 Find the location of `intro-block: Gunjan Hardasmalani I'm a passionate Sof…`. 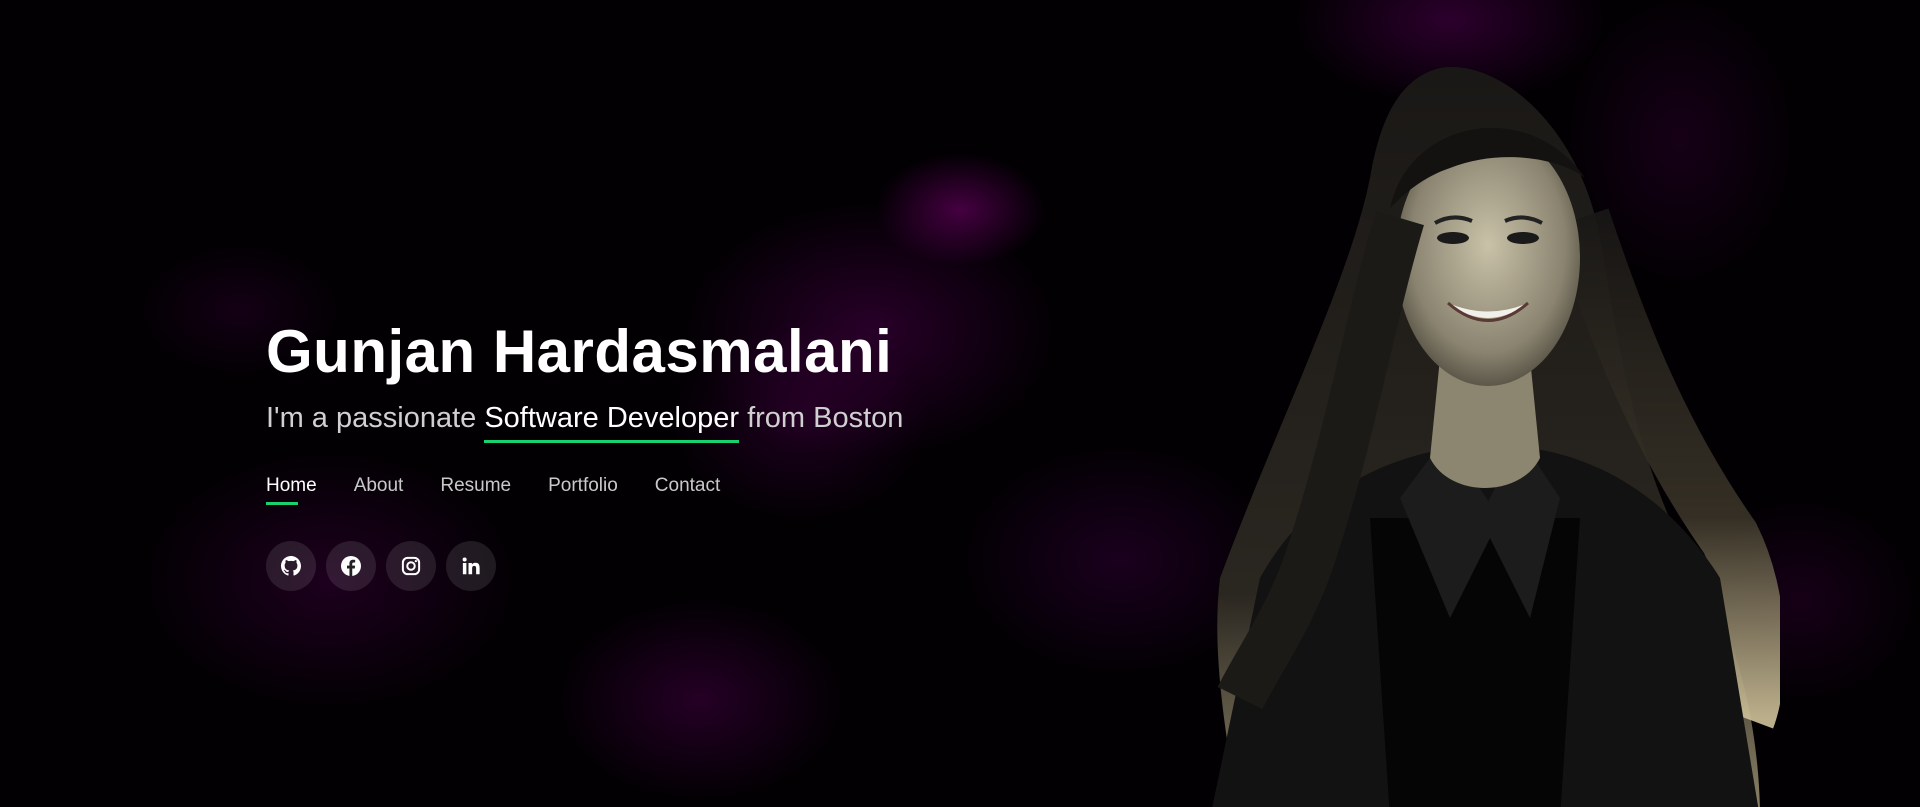

intro-block: Gunjan Hardasmalani I'm a passionate Sof… is located at coordinates (584, 454).